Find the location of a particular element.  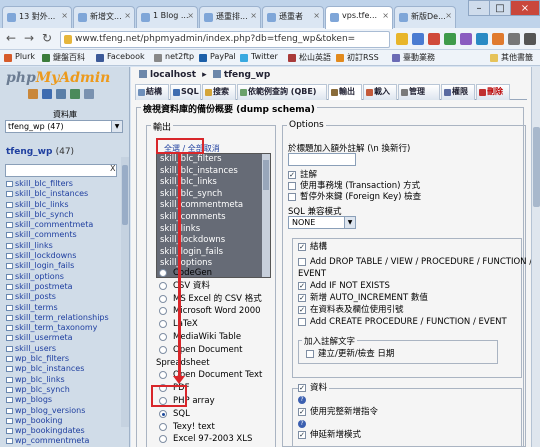

bookmark-item: Twitter is located at coordinates (259, 57).